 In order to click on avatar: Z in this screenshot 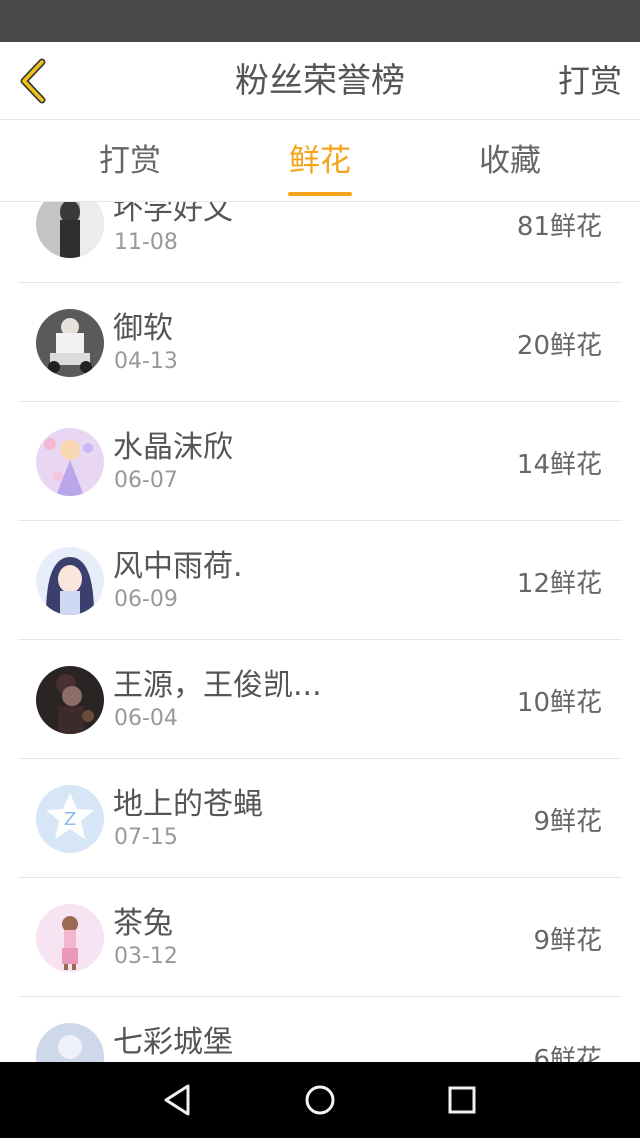, I will do `click(70, 819)`.